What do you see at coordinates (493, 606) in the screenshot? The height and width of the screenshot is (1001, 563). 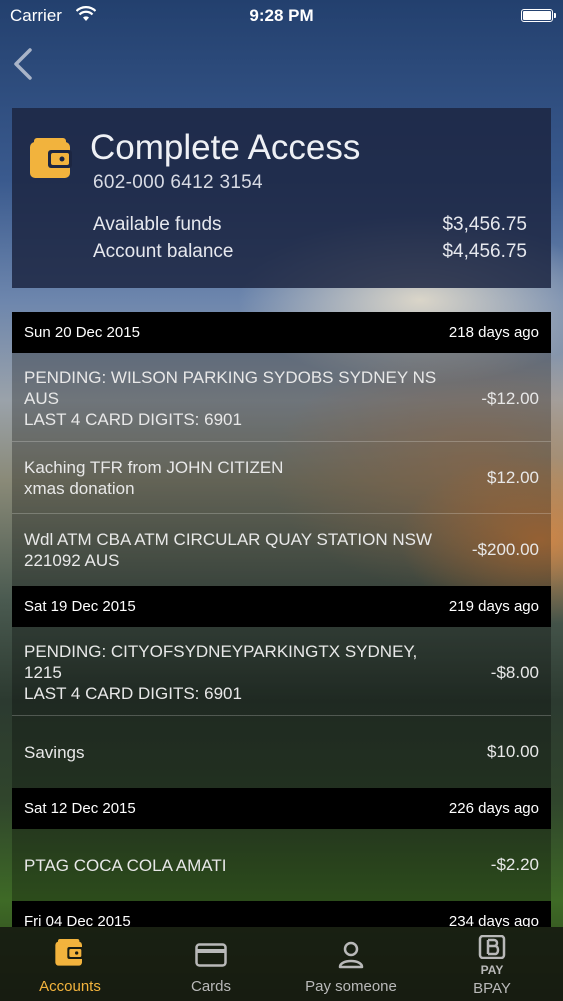 I see `days-ago-label: 219 days ago` at bounding box center [493, 606].